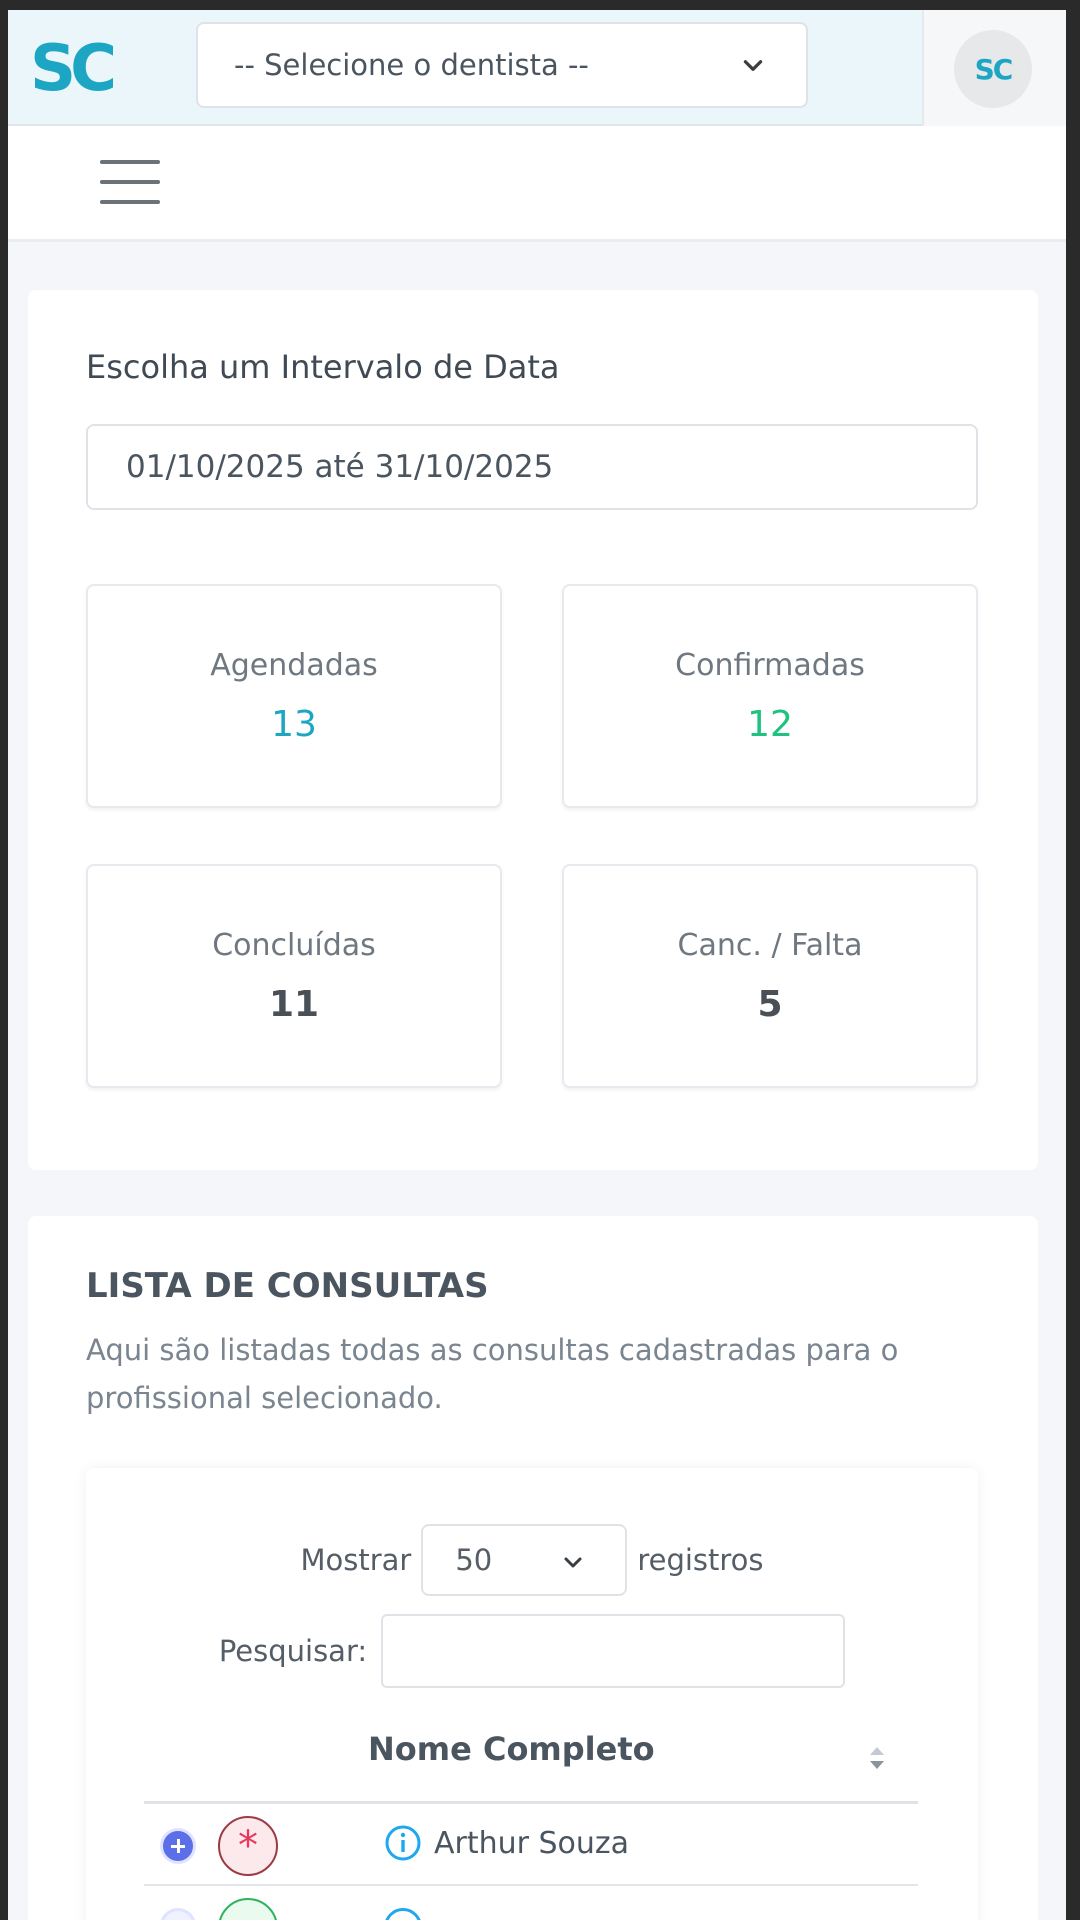 Image resolution: width=1080 pixels, height=1920 pixels. Describe the element at coordinates (294, 976) in the screenshot. I see `stat-completed: Concluídas 11` at that location.